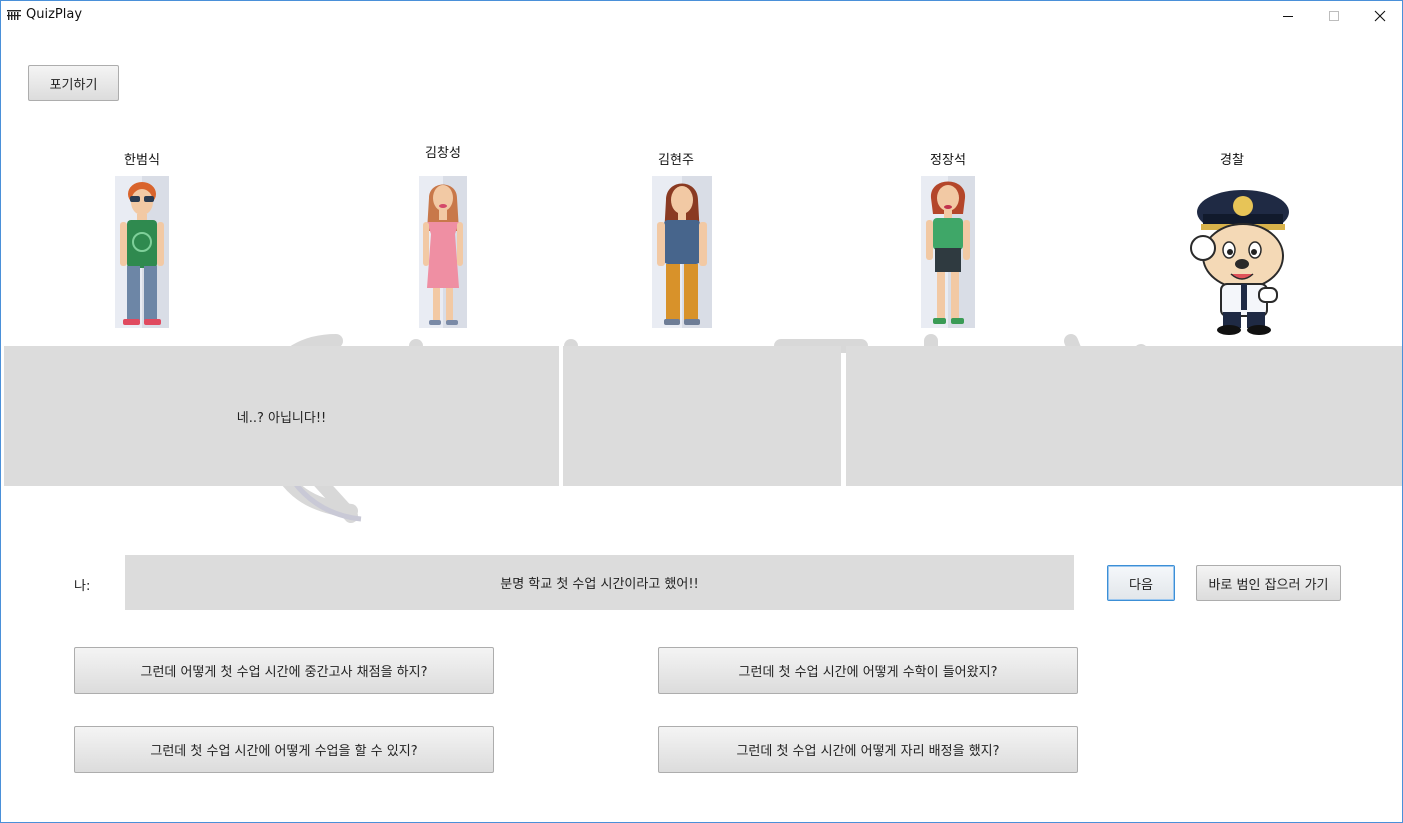 The width and height of the screenshot is (1403, 823). Describe the element at coordinates (54, 14) in the screenshot. I see `window-title: QuizPlay` at that location.